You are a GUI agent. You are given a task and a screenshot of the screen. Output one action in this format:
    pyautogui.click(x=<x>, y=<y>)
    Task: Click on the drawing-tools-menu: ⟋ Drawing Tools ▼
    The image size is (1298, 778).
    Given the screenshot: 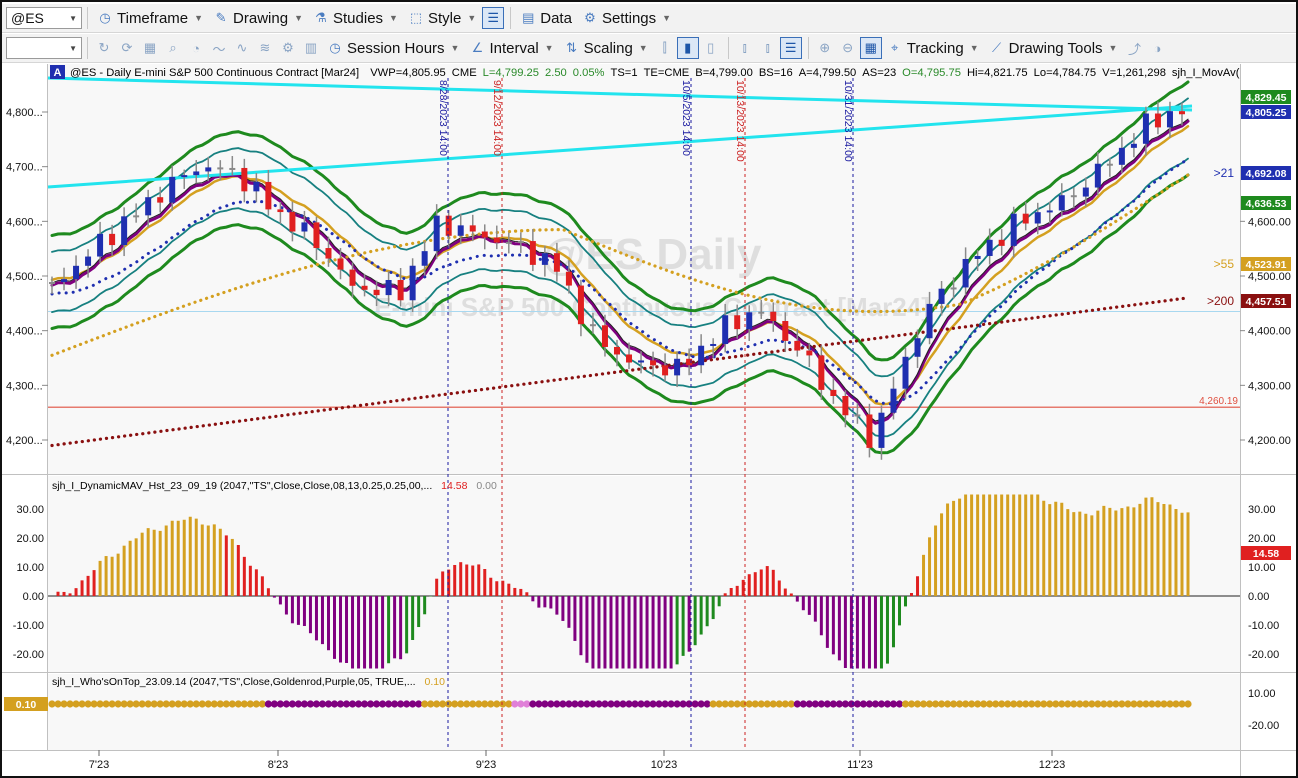 What is the action you would take?
    pyautogui.click(x=1053, y=48)
    